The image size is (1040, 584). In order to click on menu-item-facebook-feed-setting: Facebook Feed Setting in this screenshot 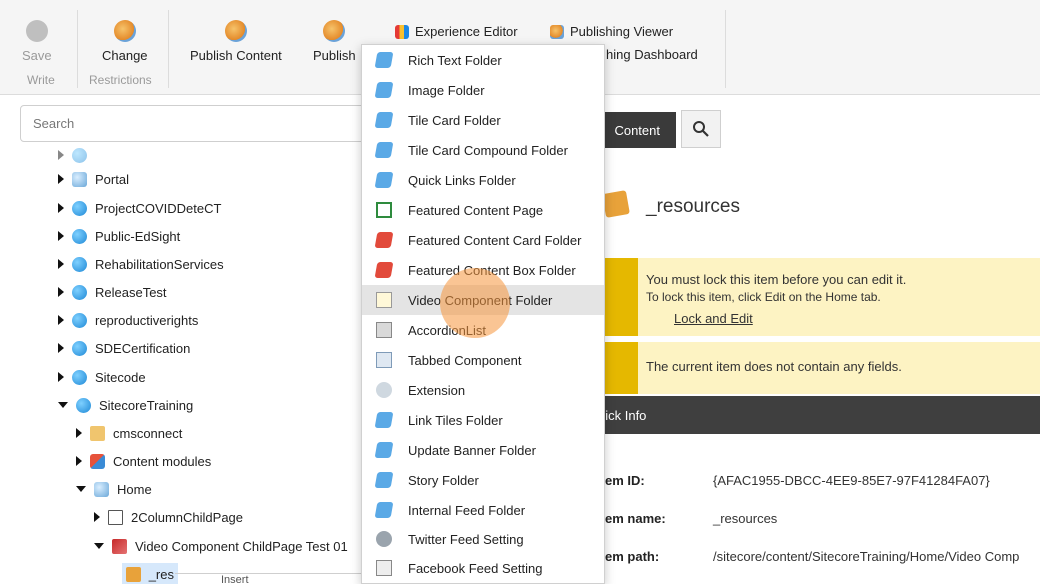, I will do `click(483, 568)`.